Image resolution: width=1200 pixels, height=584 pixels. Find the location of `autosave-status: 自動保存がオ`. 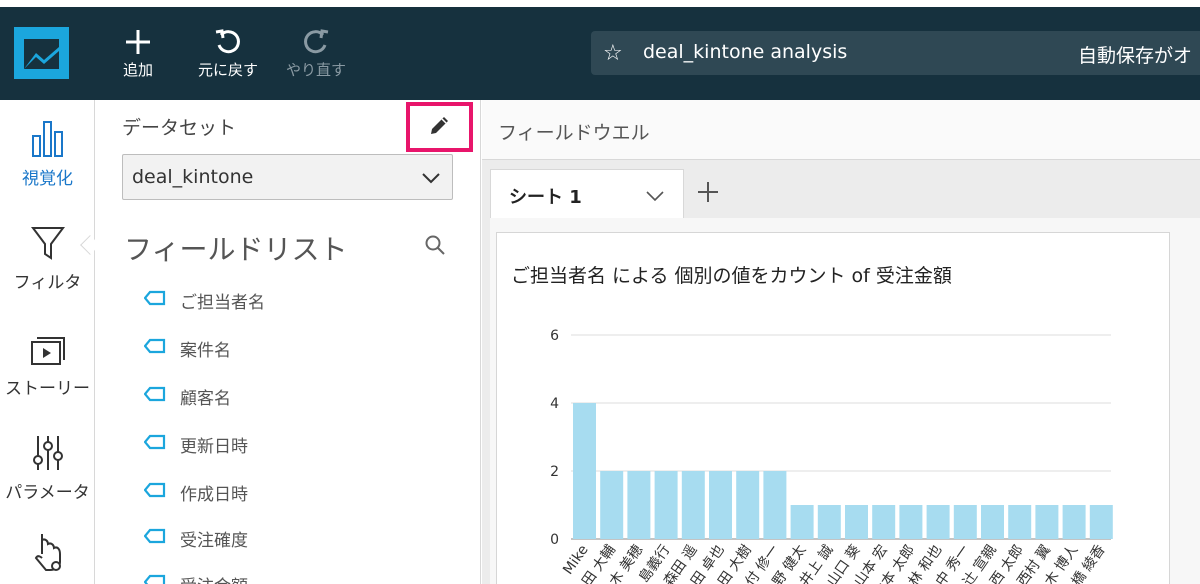

autosave-status: 自動保存がオ is located at coordinates (1135, 54).